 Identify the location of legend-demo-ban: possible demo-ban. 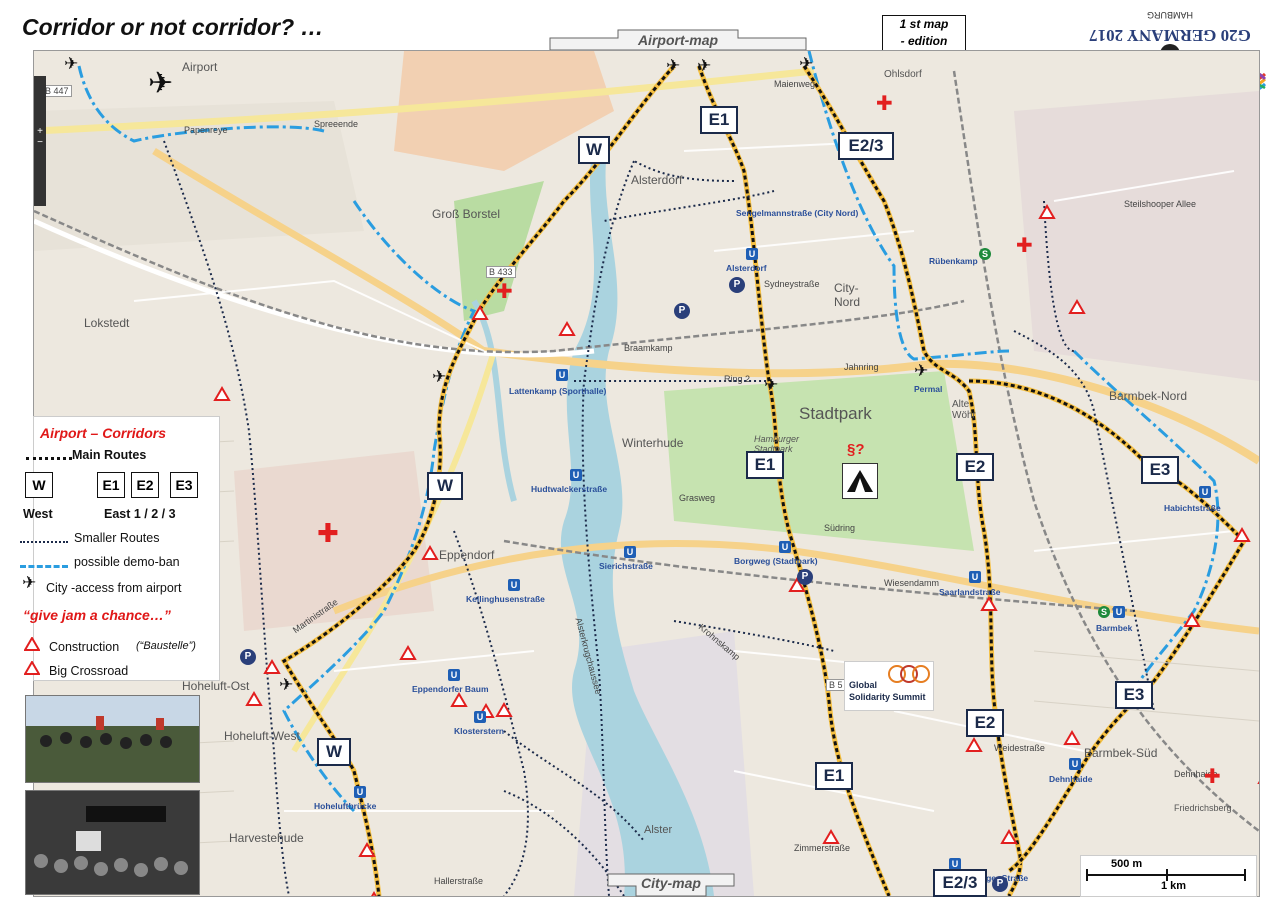
(127, 562).